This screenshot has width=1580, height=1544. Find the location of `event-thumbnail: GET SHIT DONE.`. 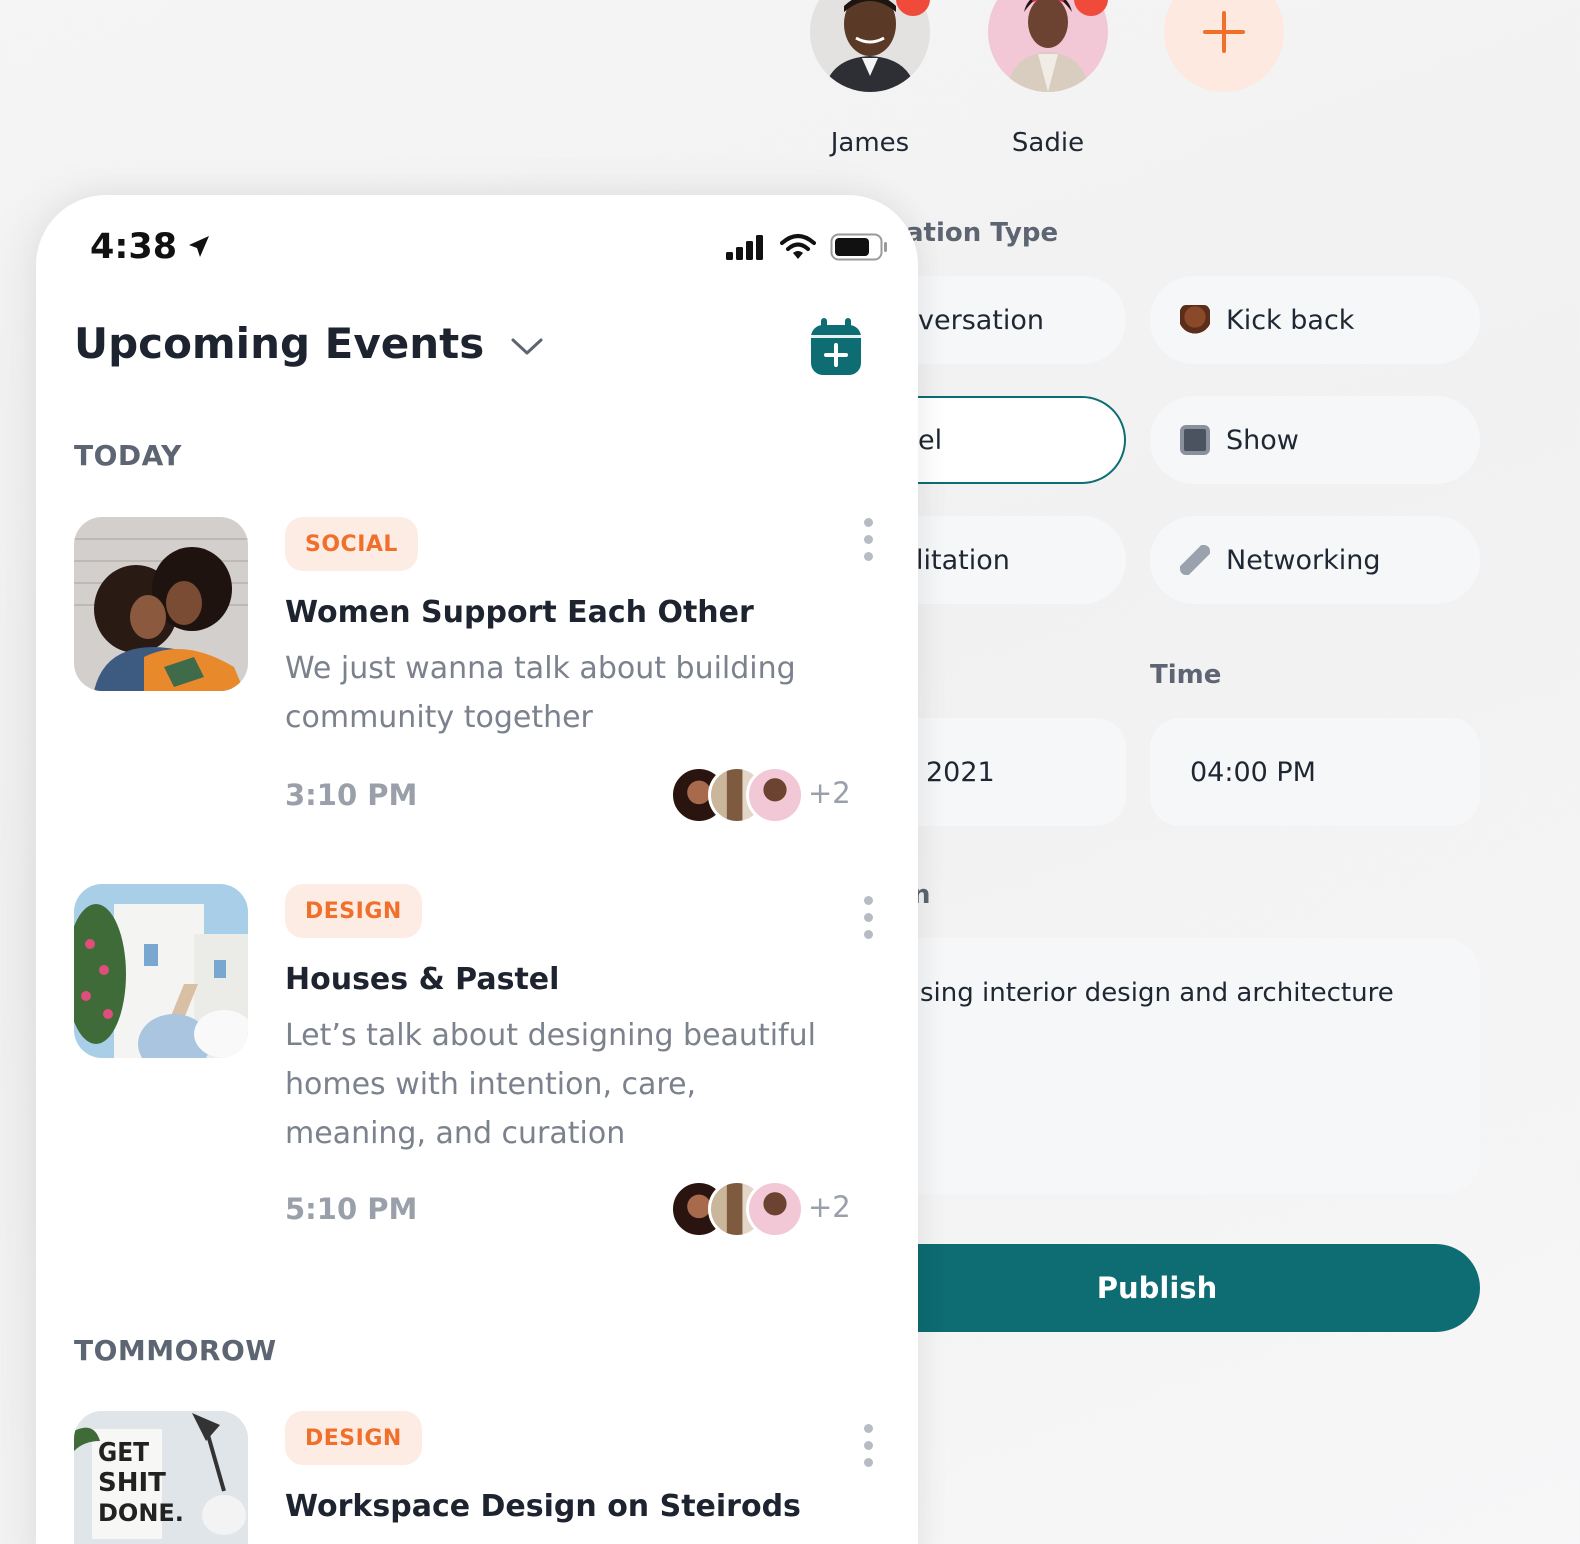

event-thumbnail: GET SHIT DONE. is located at coordinates (161, 1477).